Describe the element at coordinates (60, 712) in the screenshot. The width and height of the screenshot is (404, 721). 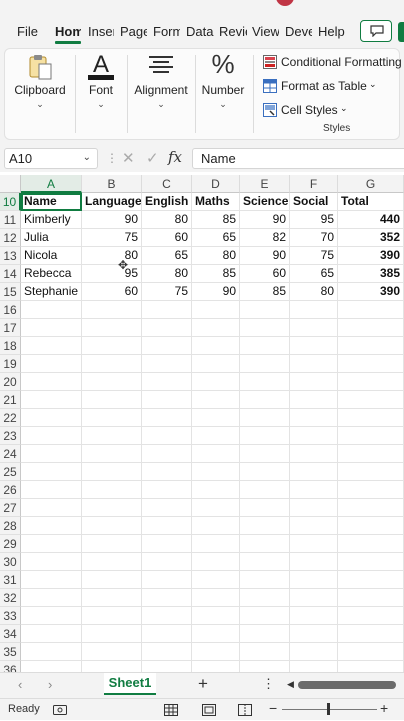
I see `accessibility-icon` at that location.